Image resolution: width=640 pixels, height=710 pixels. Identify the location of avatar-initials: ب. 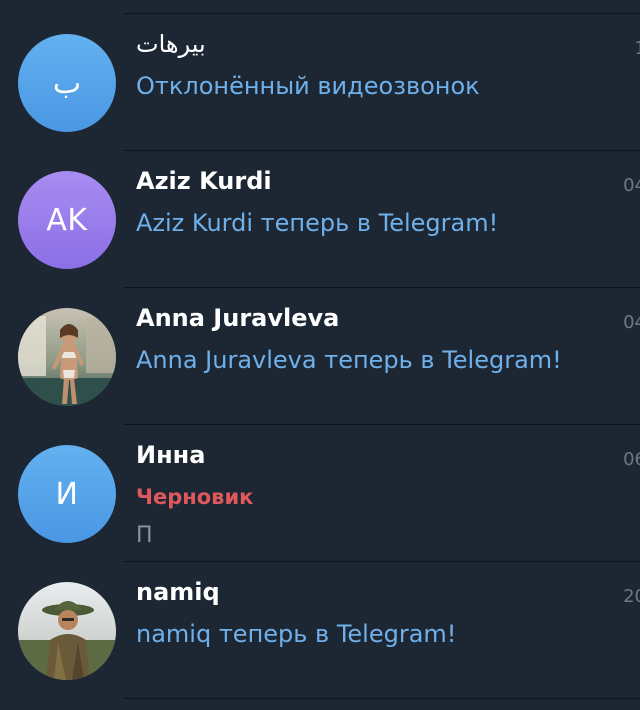
(67, 83).